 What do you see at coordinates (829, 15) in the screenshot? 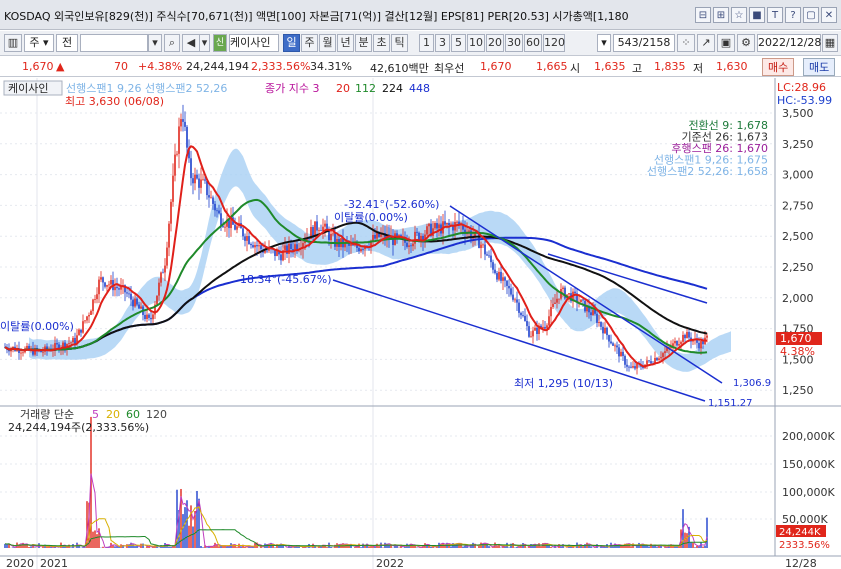
I see `close-icon: ✕` at bounding box center [829, 15].